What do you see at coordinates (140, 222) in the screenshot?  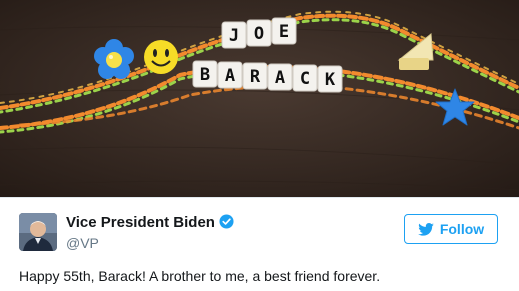 I see `author-name-text: Vice President Biden` at bounding box center [140, 222].